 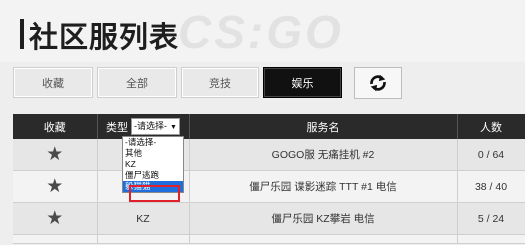 What do you see at coordinates (137, 82) in the screenshot?
I see `filter-all-button: 全部` at bounding box center [137, 82].